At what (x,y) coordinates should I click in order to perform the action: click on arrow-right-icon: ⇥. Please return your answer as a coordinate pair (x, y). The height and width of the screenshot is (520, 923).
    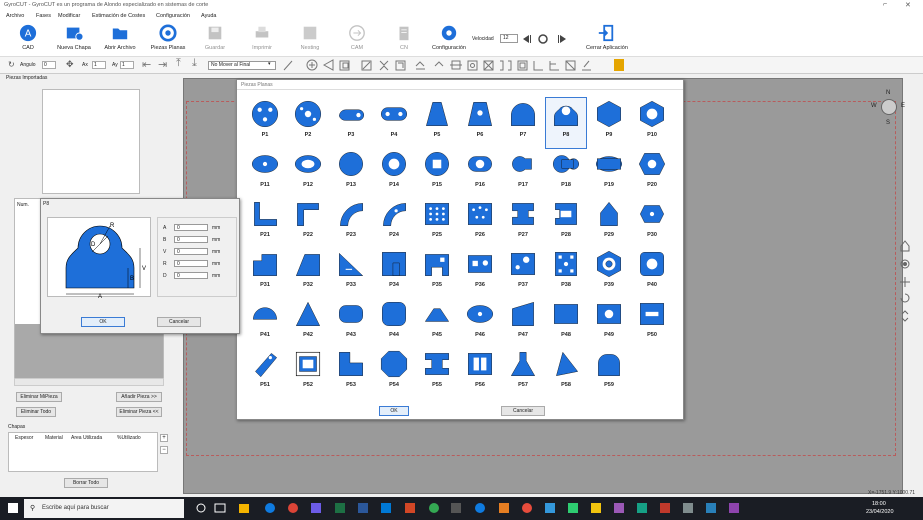
    Looking at the image, I should click on (162, 64).